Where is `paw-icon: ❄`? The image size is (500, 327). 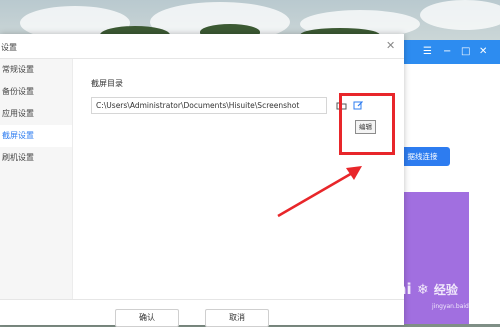 paw-icon: ❄ is located at coordinates (422, 290).